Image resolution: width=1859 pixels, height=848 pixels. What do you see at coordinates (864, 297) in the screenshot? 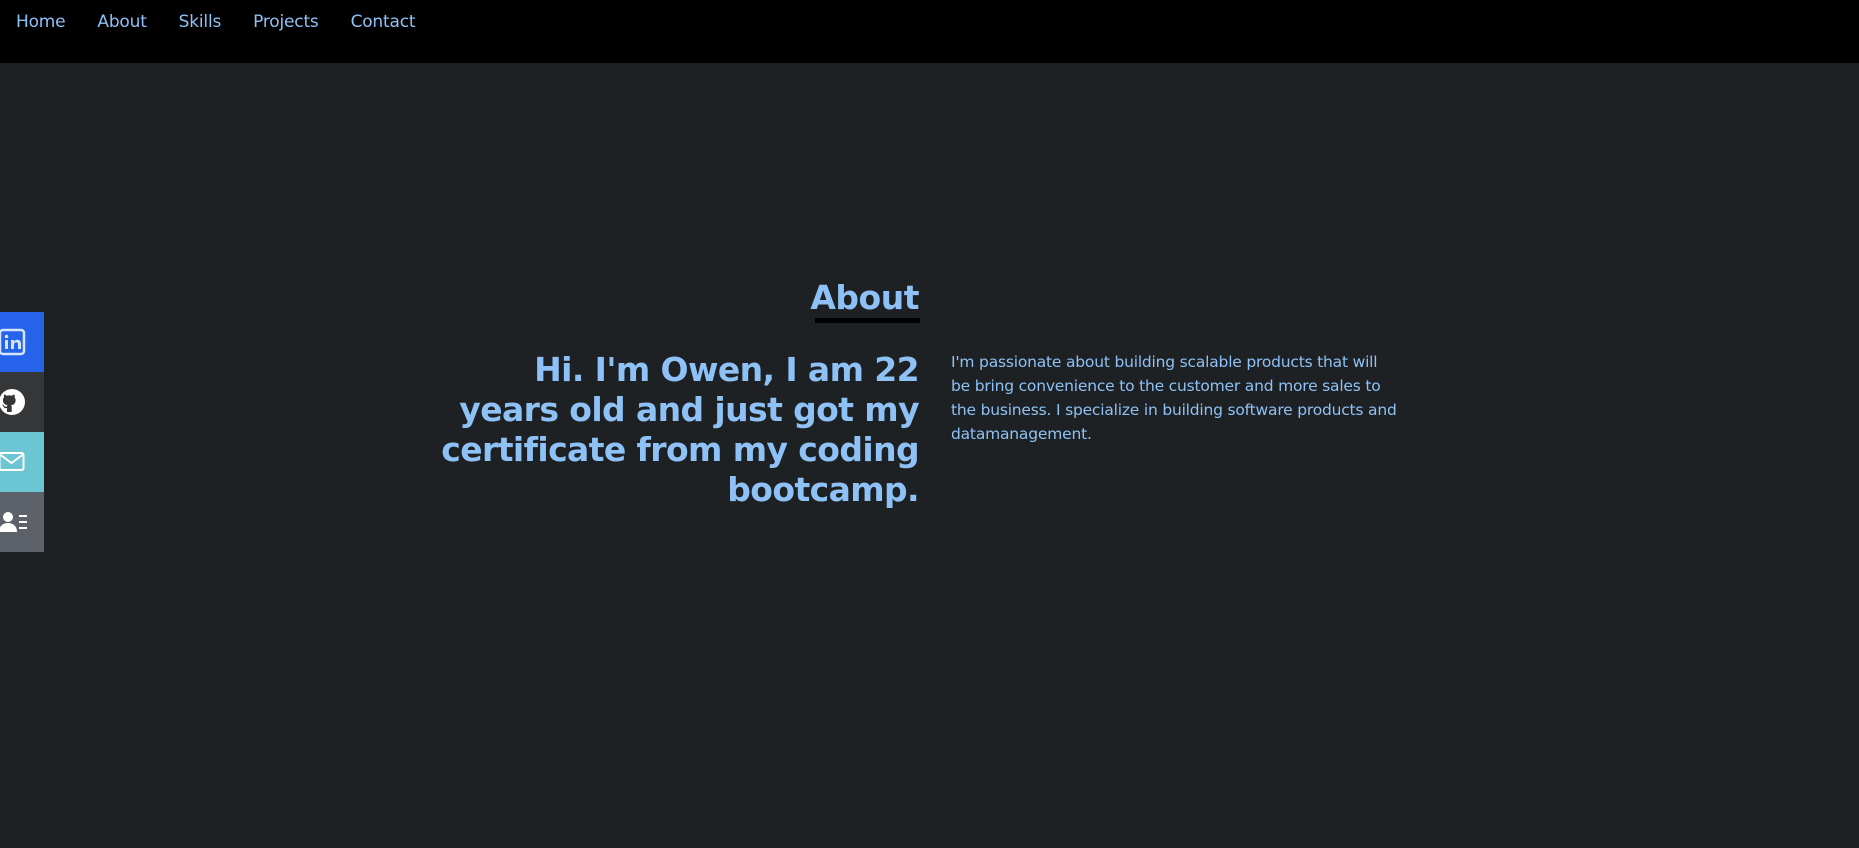
I see `about-title: About` at bounding box center [864, 297].